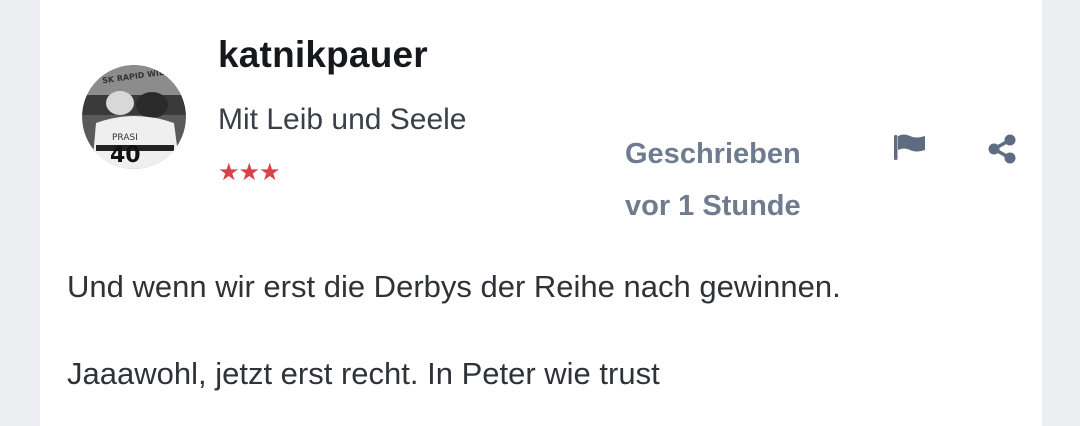 This screenshot has height=426, width=1080. What do you see at coordinates (125, 138) in the screenshot?
I see `avatar-shirt-name: PRASI` at bounding box center [125, 138].